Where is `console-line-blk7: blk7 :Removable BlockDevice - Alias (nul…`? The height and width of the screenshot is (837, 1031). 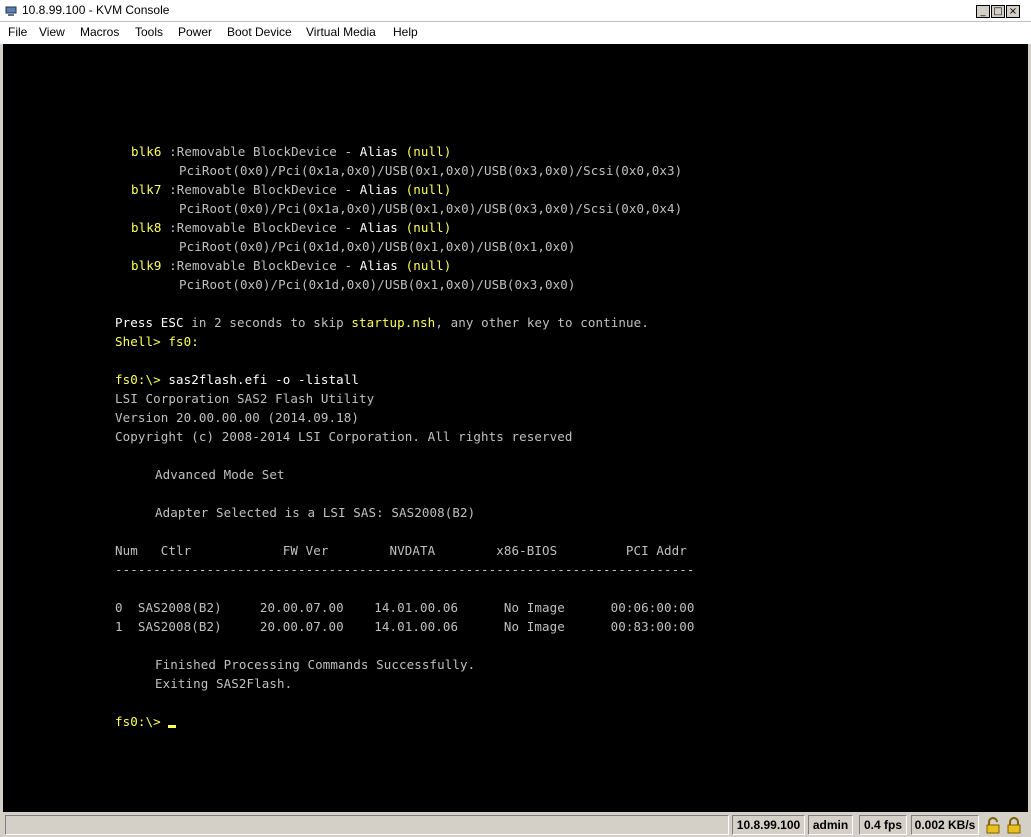 console-line-blk7: blk7 :Removable BlockDevice - Alias (nul… is located at coordinates (291, 189).